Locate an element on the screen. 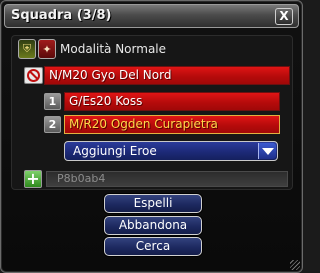 The height and width of the screenshot is (273, 320). slot-number-2: 2 is located at coordinates (52, 124).